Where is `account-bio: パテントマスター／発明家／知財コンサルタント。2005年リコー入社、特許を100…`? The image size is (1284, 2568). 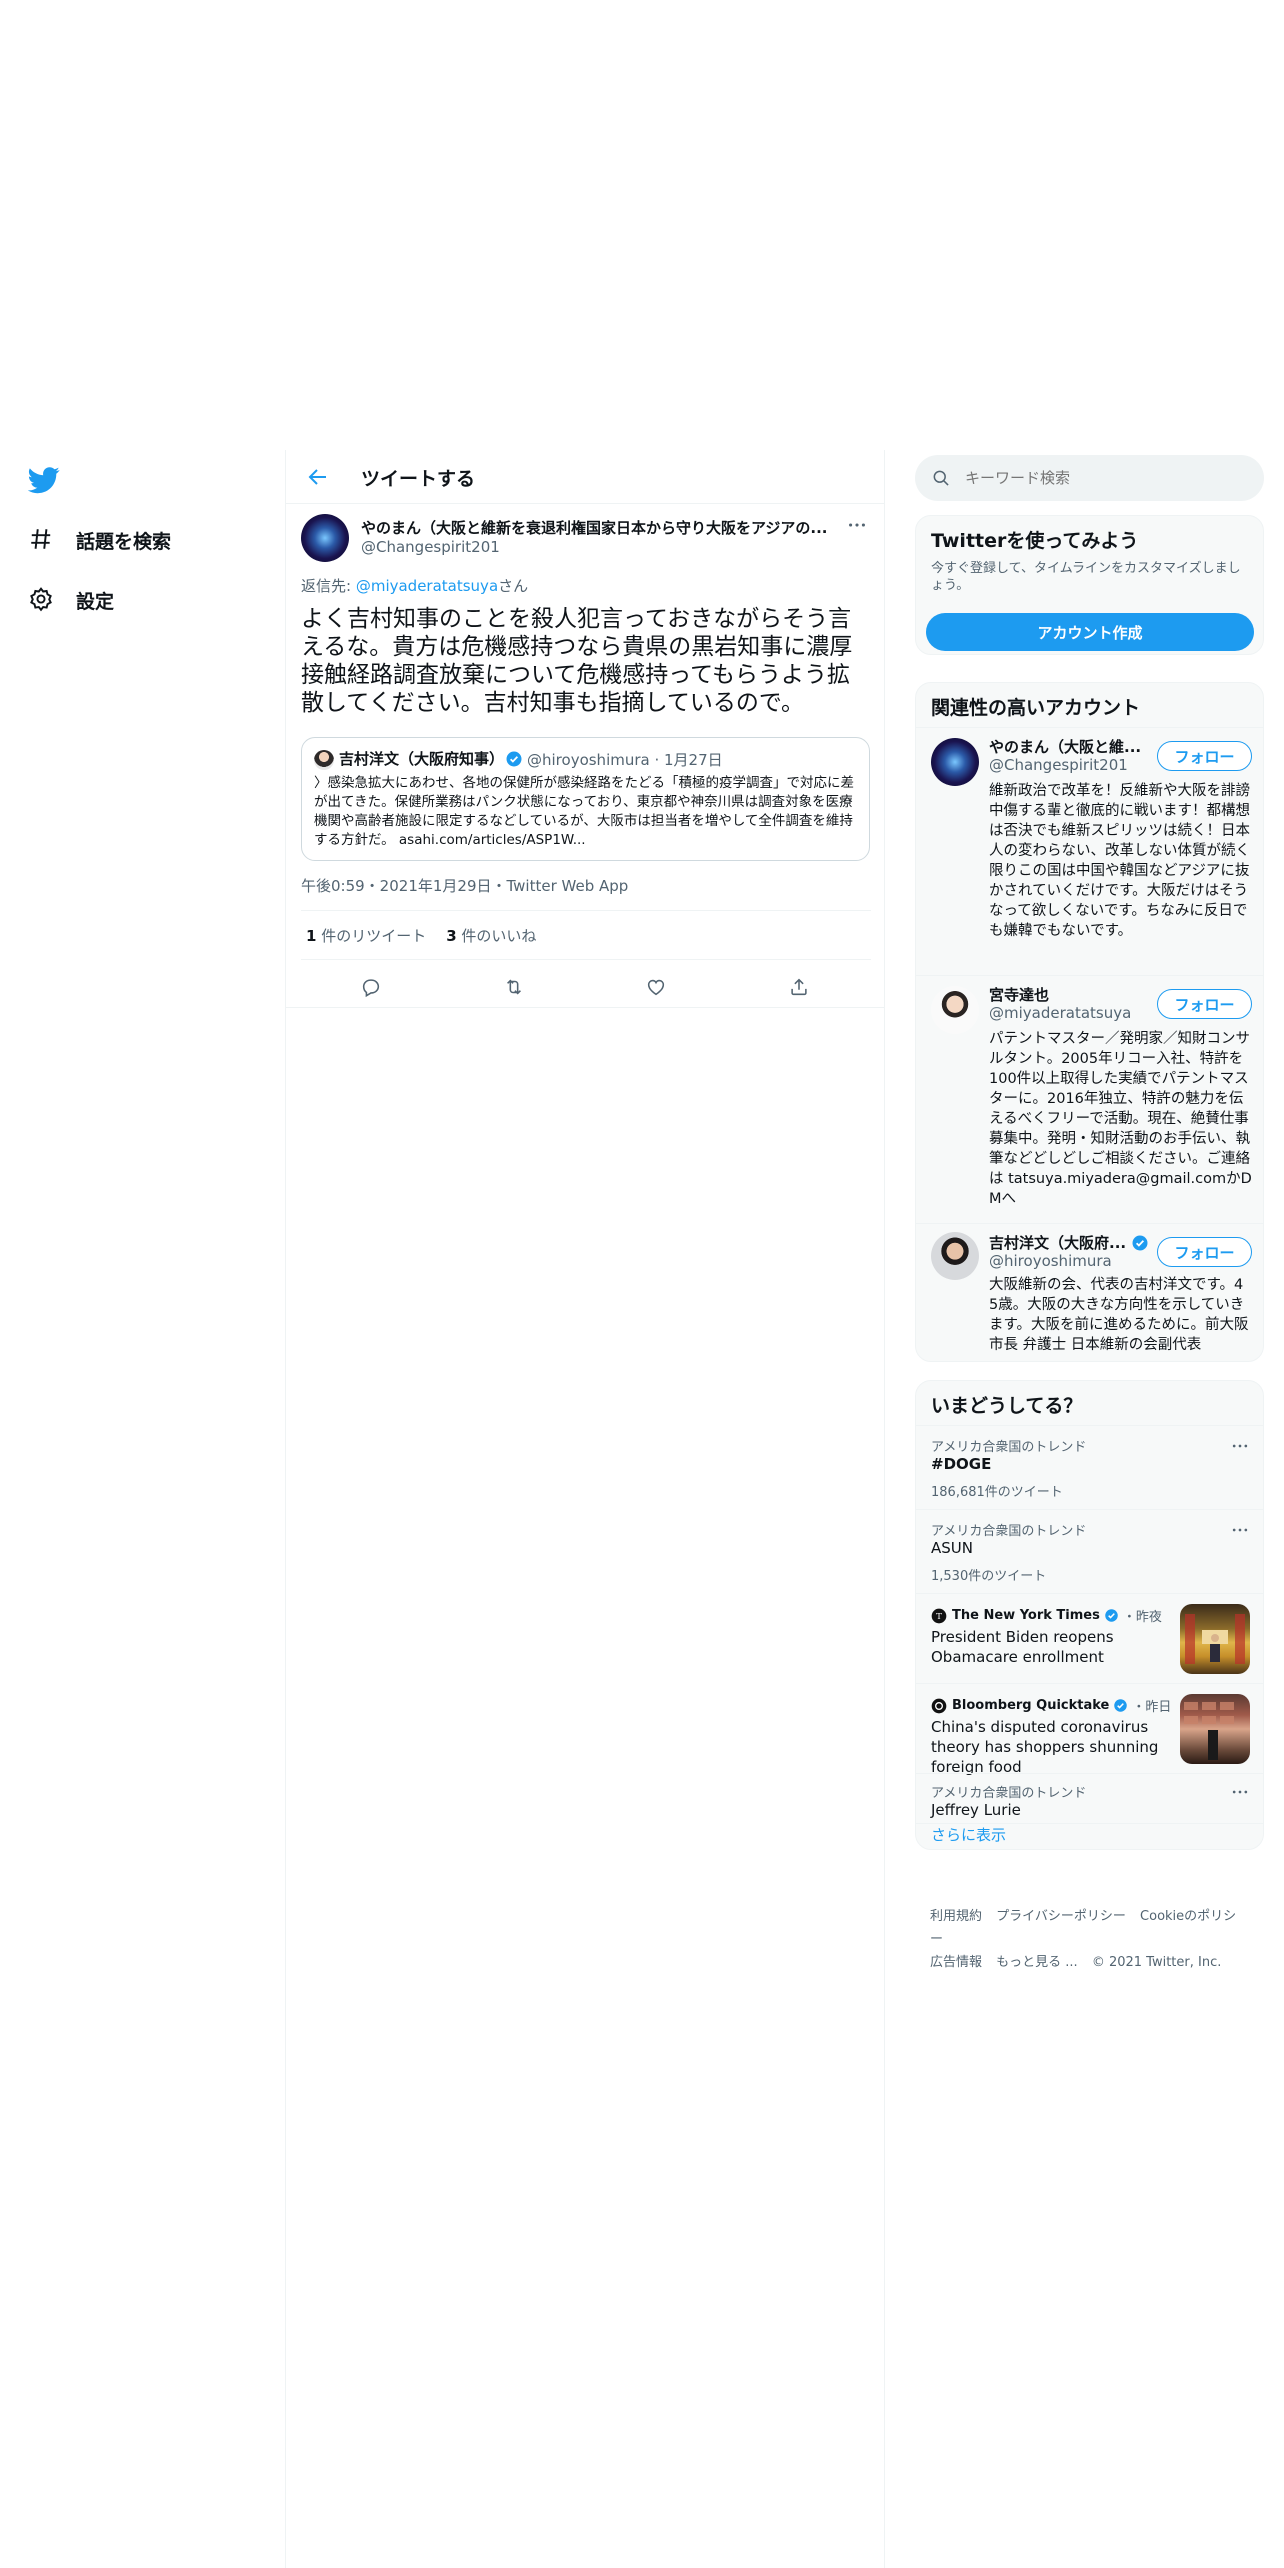
account-bio: パテントマスター／発明家／知財コンサルタント。2005年リコー入社、特許を100… is located at coordinates (1120, 1119).